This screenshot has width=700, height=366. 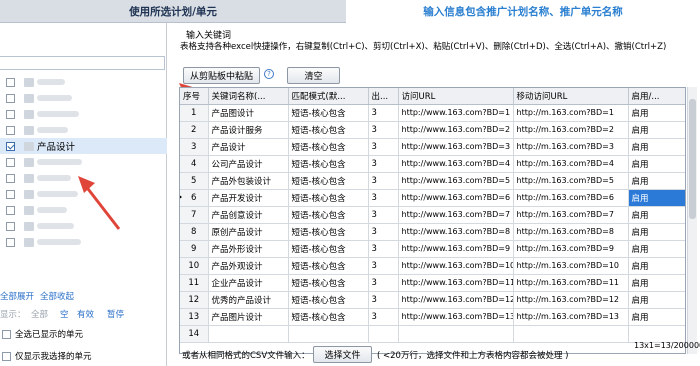 I want to click on help-icon: ?, so click(x=269, y=74).